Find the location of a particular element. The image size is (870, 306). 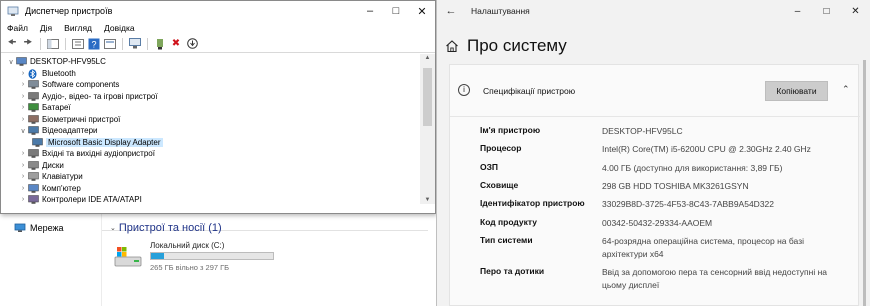

disk-icon is located at coordinates (33, 165).